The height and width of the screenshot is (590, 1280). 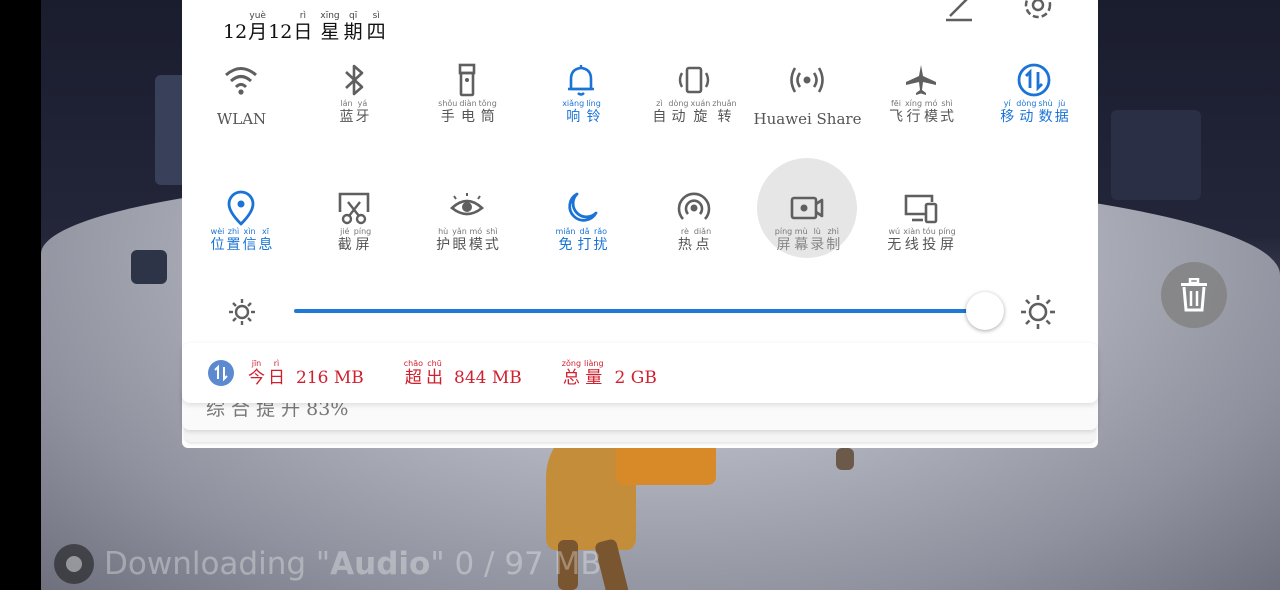 What do you see at coordinates (1038, 11) in the screenshot?
I see `gear-icon` at bounding box center [1038, 11].